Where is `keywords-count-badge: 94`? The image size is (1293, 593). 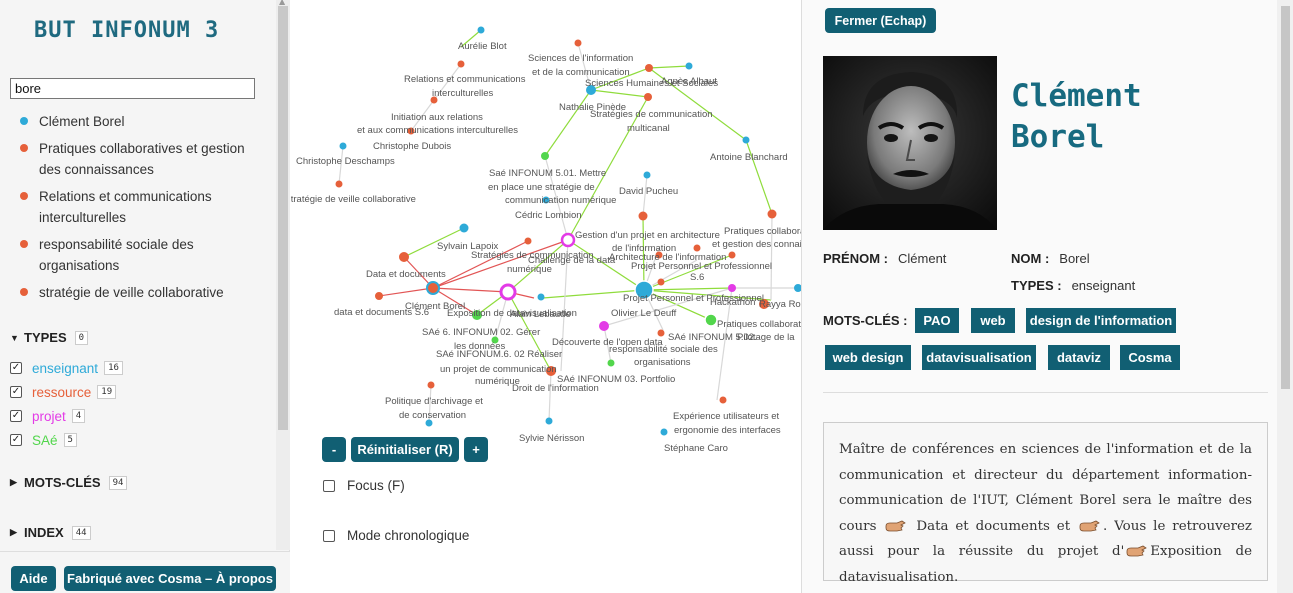 keywords-count-badge: 94 is located at coordinates (118, 482).